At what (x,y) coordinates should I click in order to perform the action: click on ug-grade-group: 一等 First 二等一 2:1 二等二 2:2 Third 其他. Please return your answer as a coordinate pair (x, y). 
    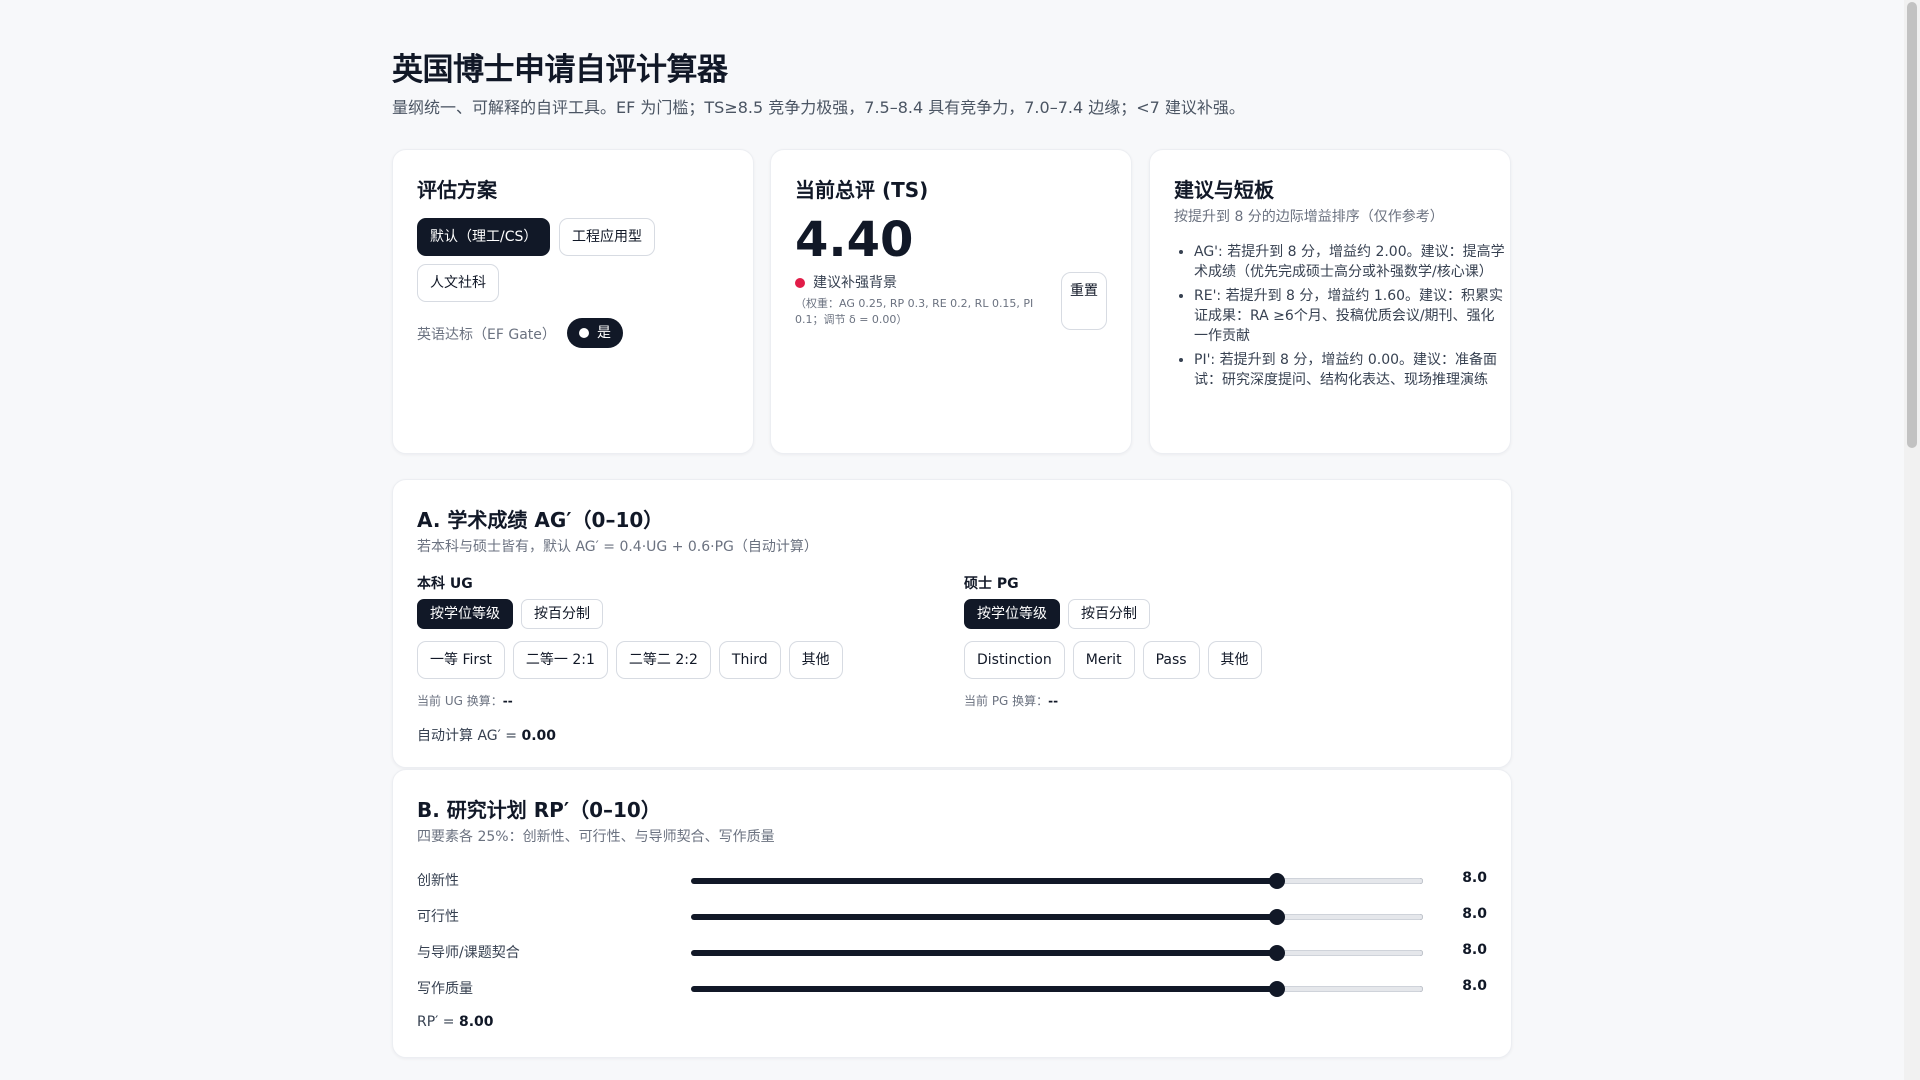
    Looking at the image, I should click on (630, 660).